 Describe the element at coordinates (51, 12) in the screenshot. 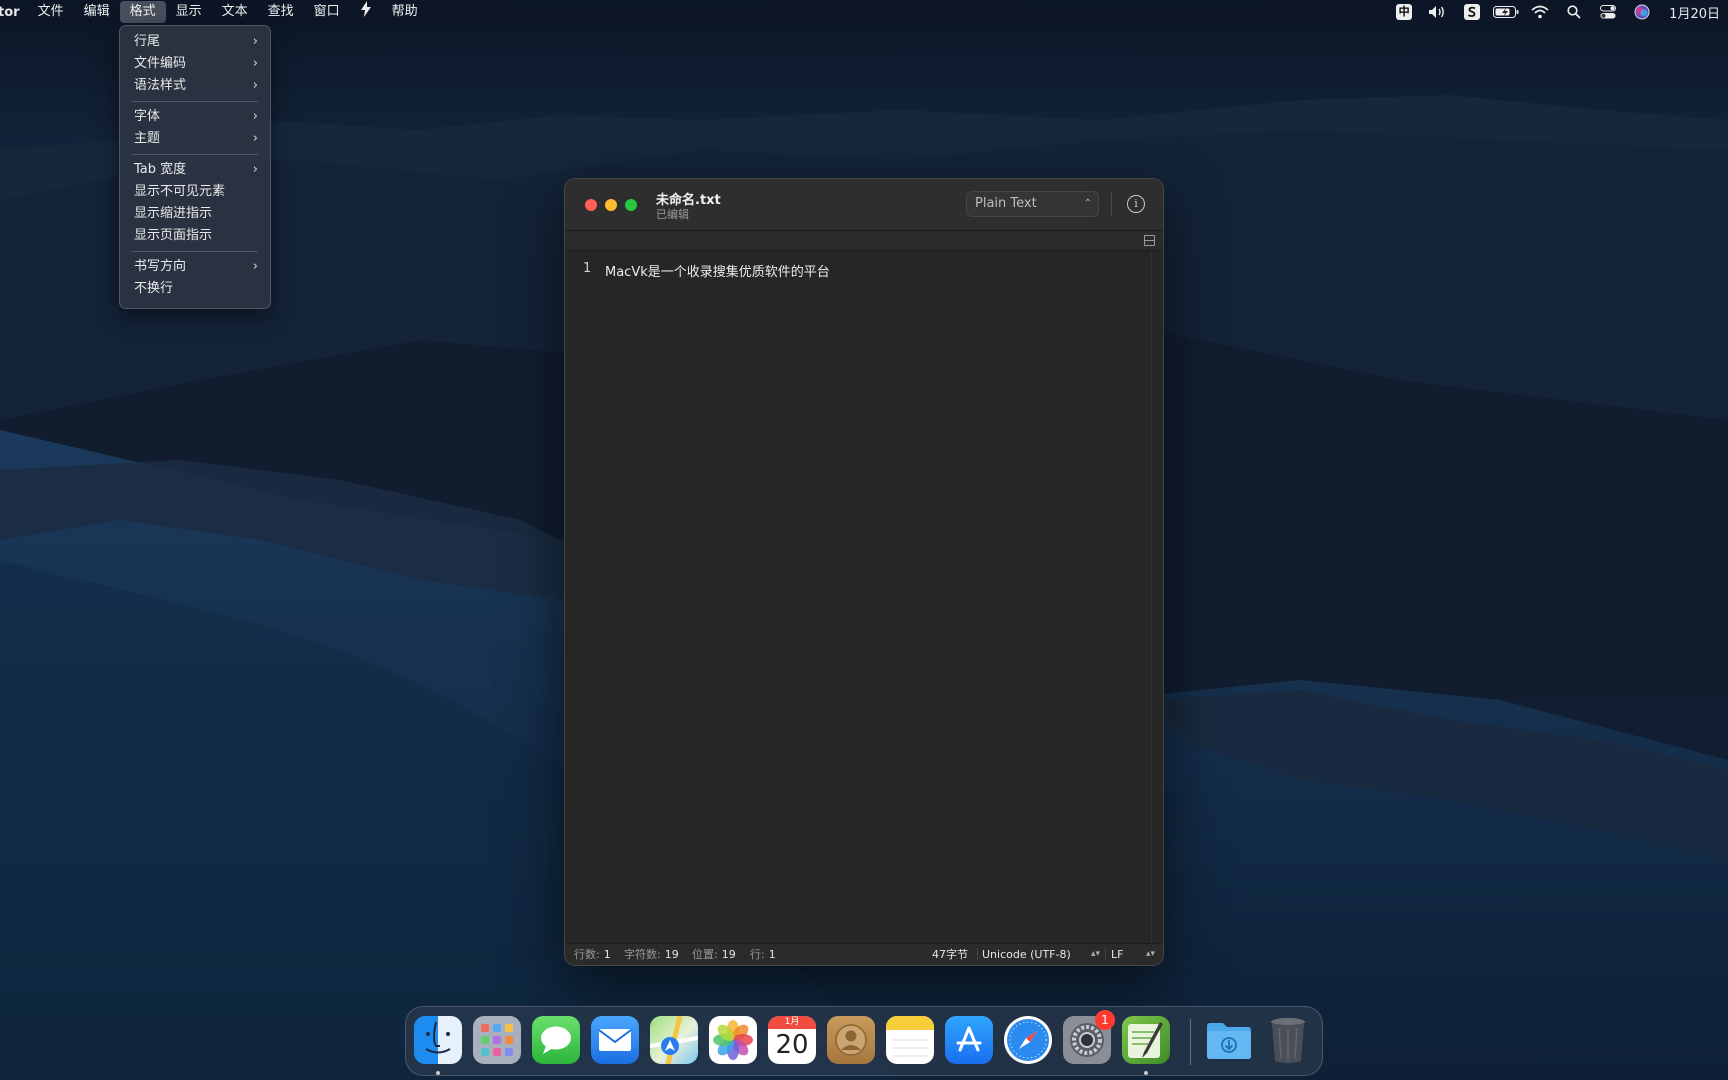

I see `menu-file: 文件` at that location.